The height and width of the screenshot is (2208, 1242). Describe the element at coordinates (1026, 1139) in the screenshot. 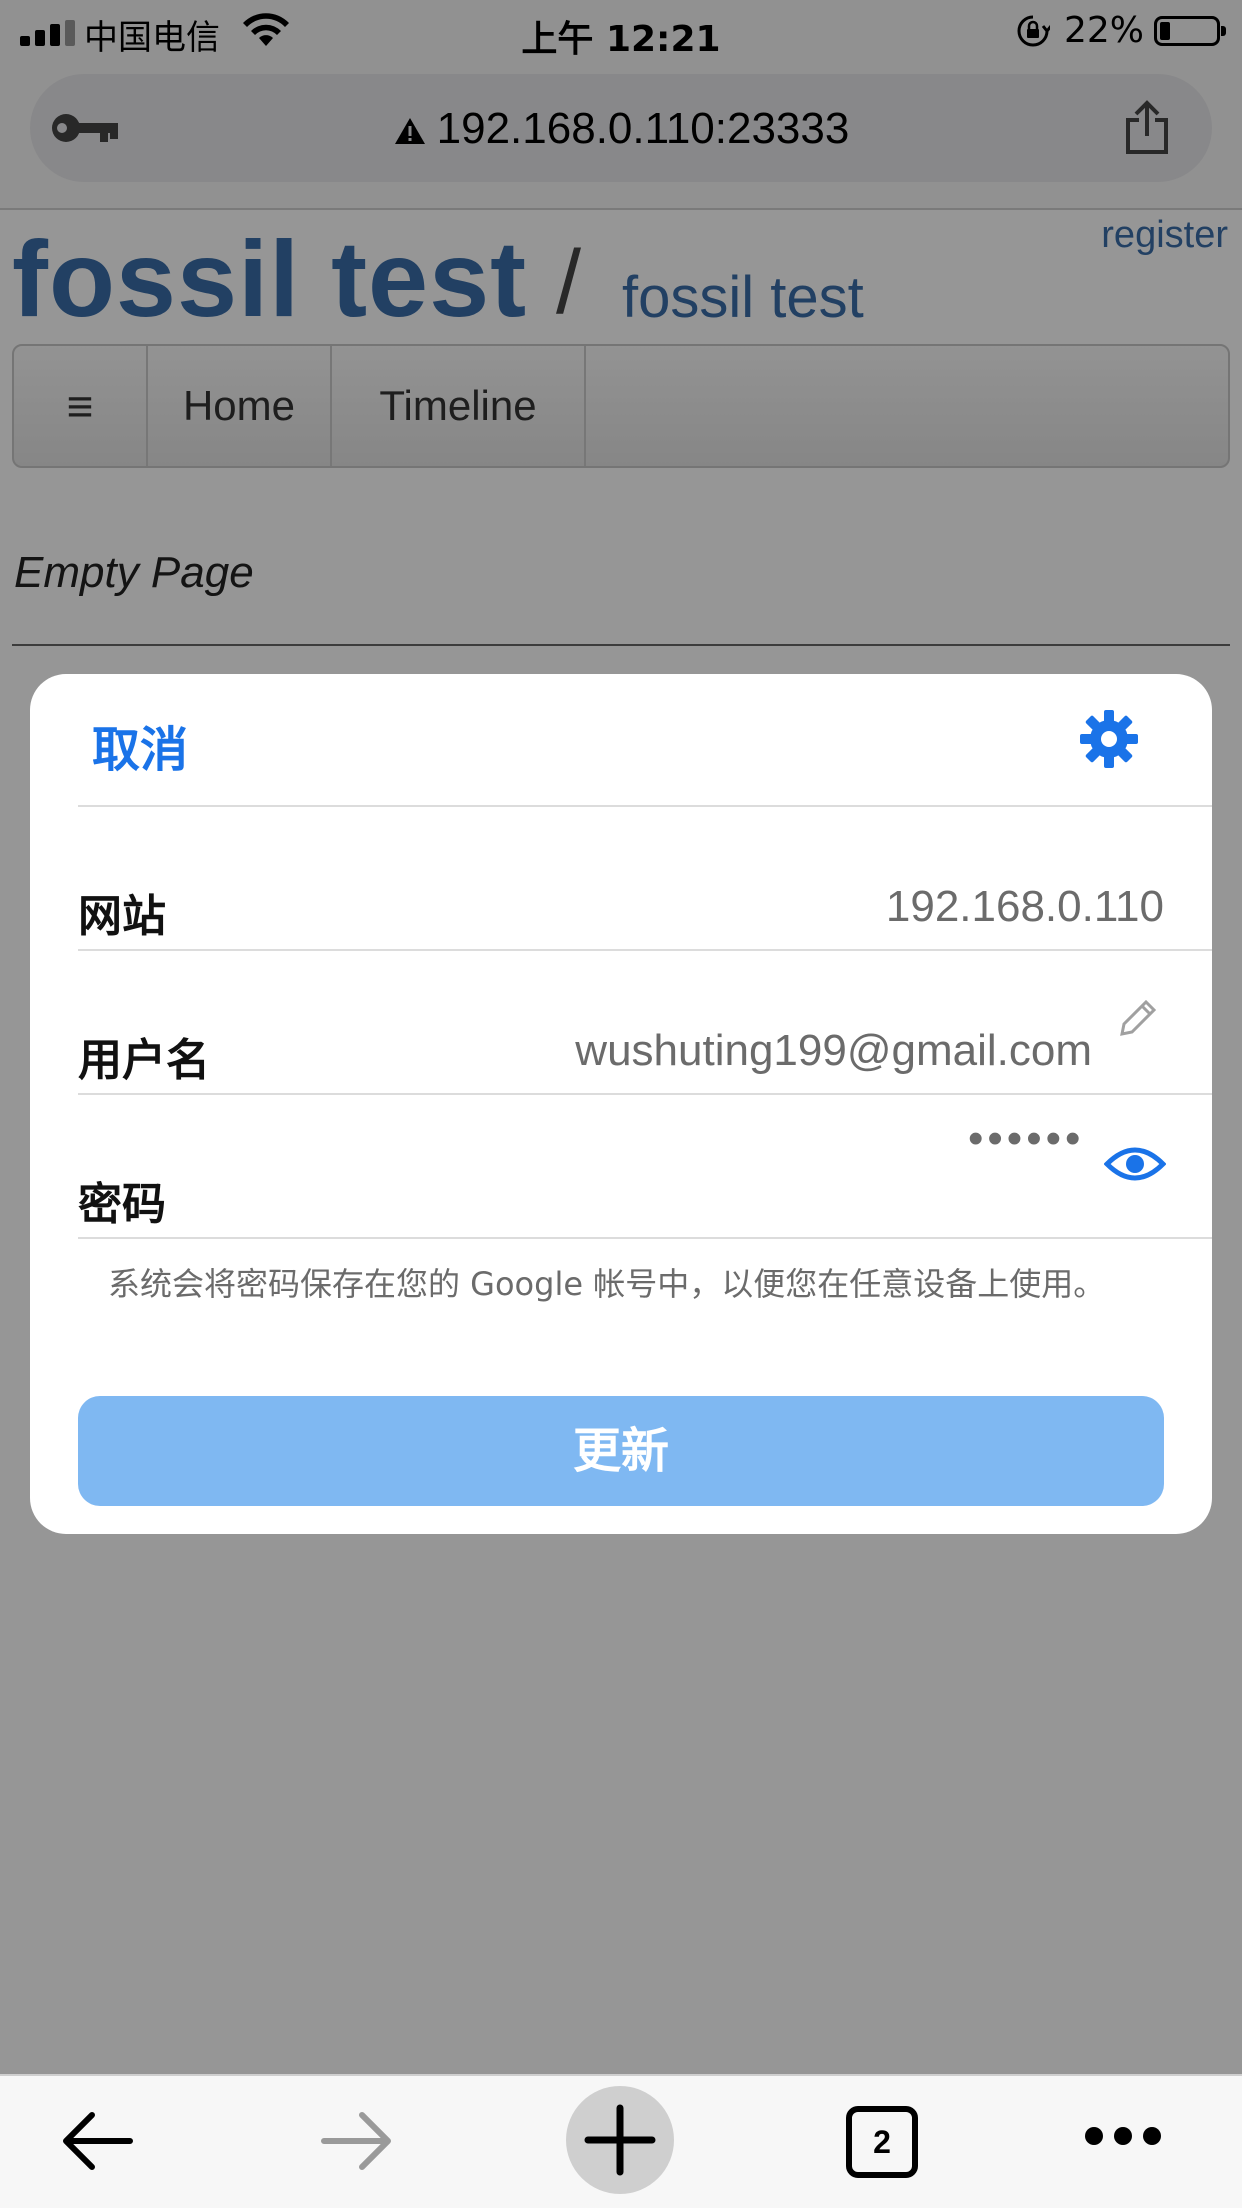

I see `password-field: ••••••` at that location.